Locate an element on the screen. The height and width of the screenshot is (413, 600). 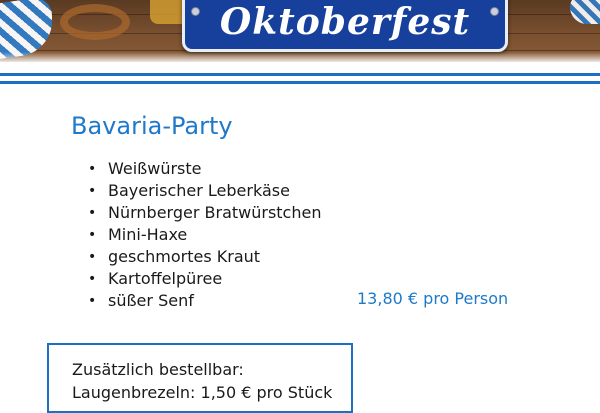
menu-item-label: süßer Senf is located at coordinates (151, 300).